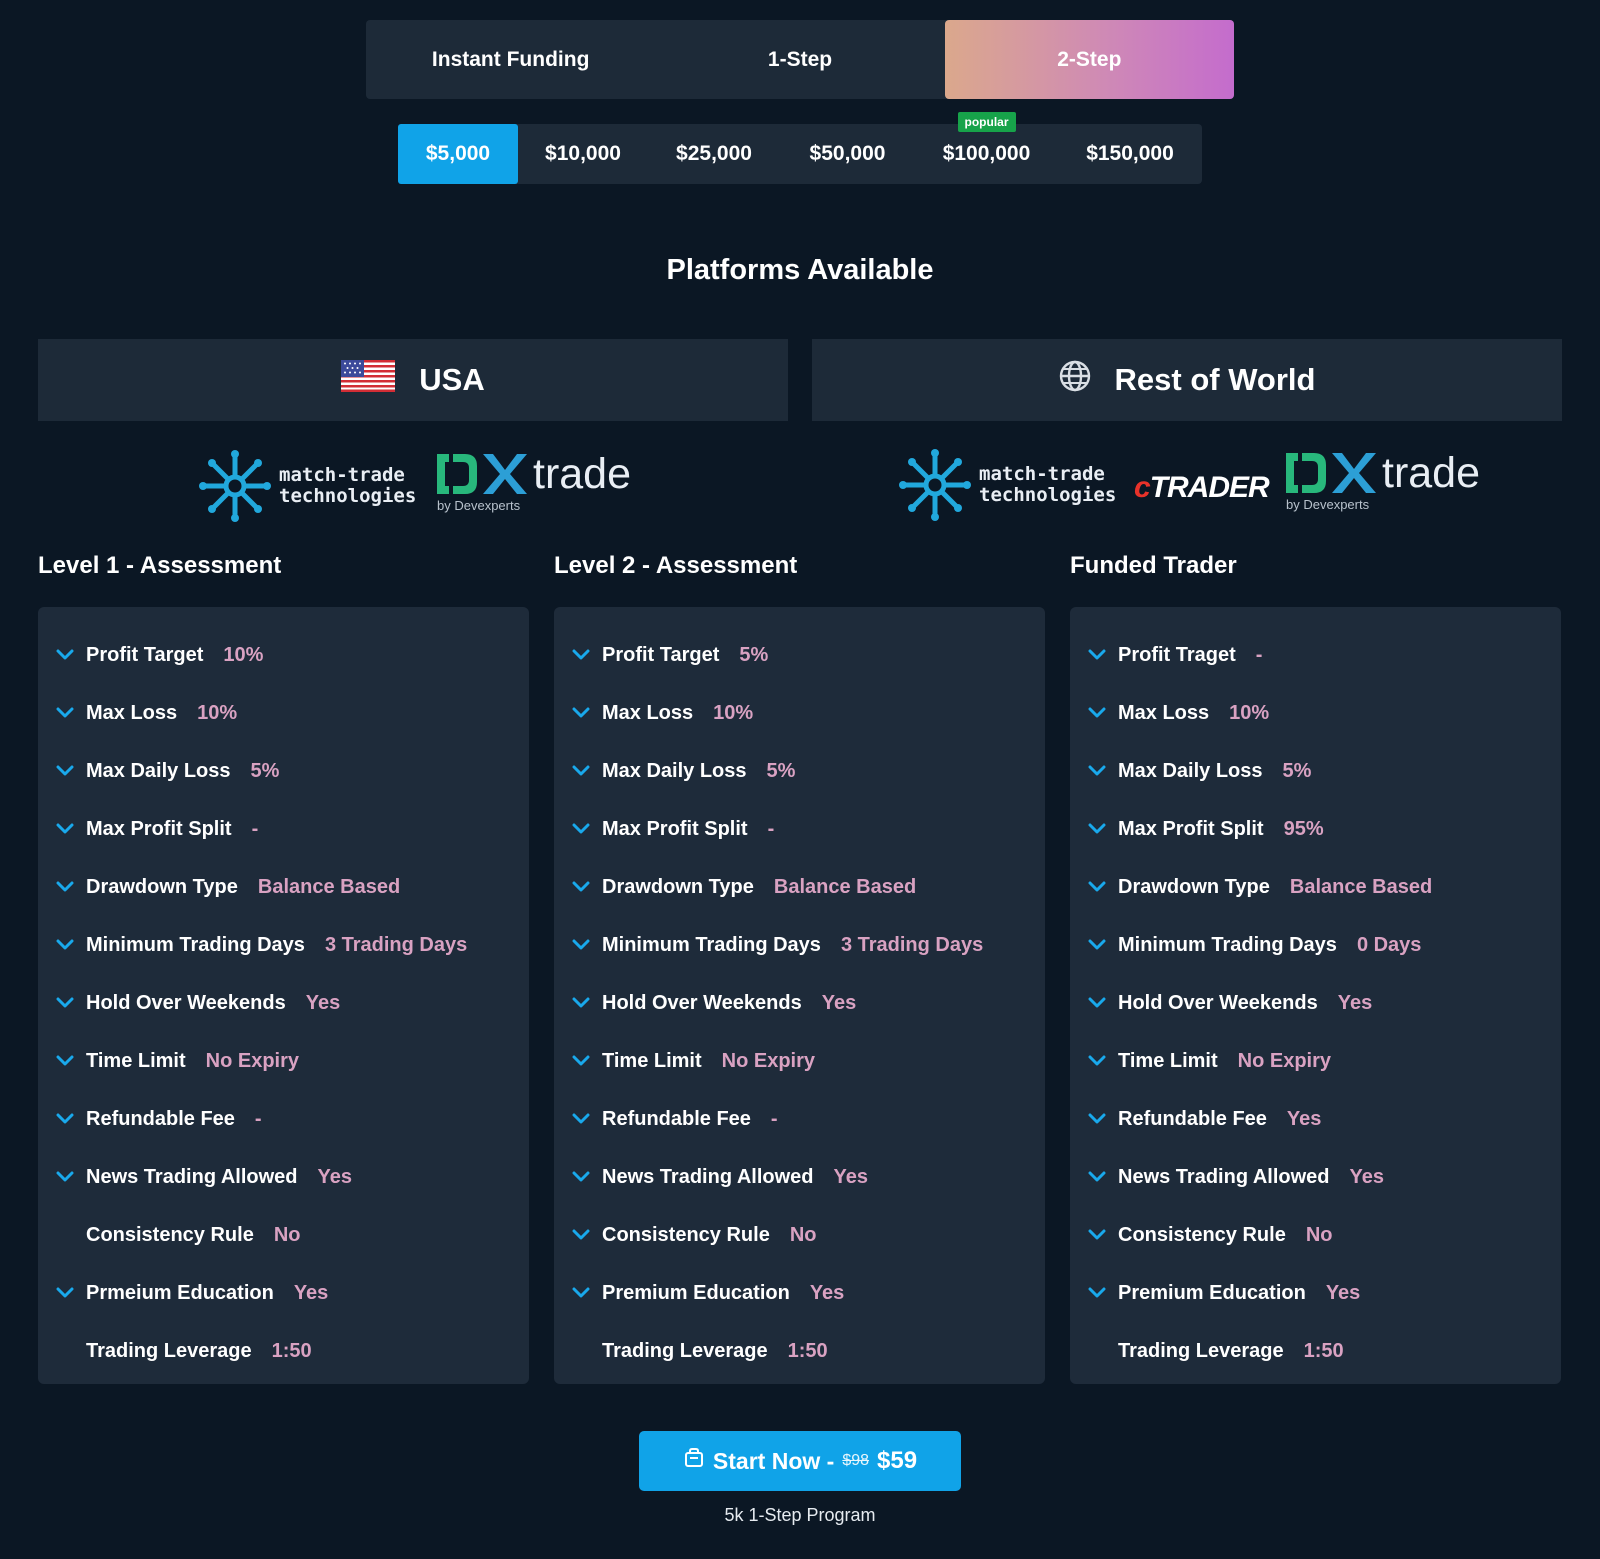 The height and width of the screenshot is (1559, 1600). I want to click on spec-label: Max Profit Split, so click(1191, 828).